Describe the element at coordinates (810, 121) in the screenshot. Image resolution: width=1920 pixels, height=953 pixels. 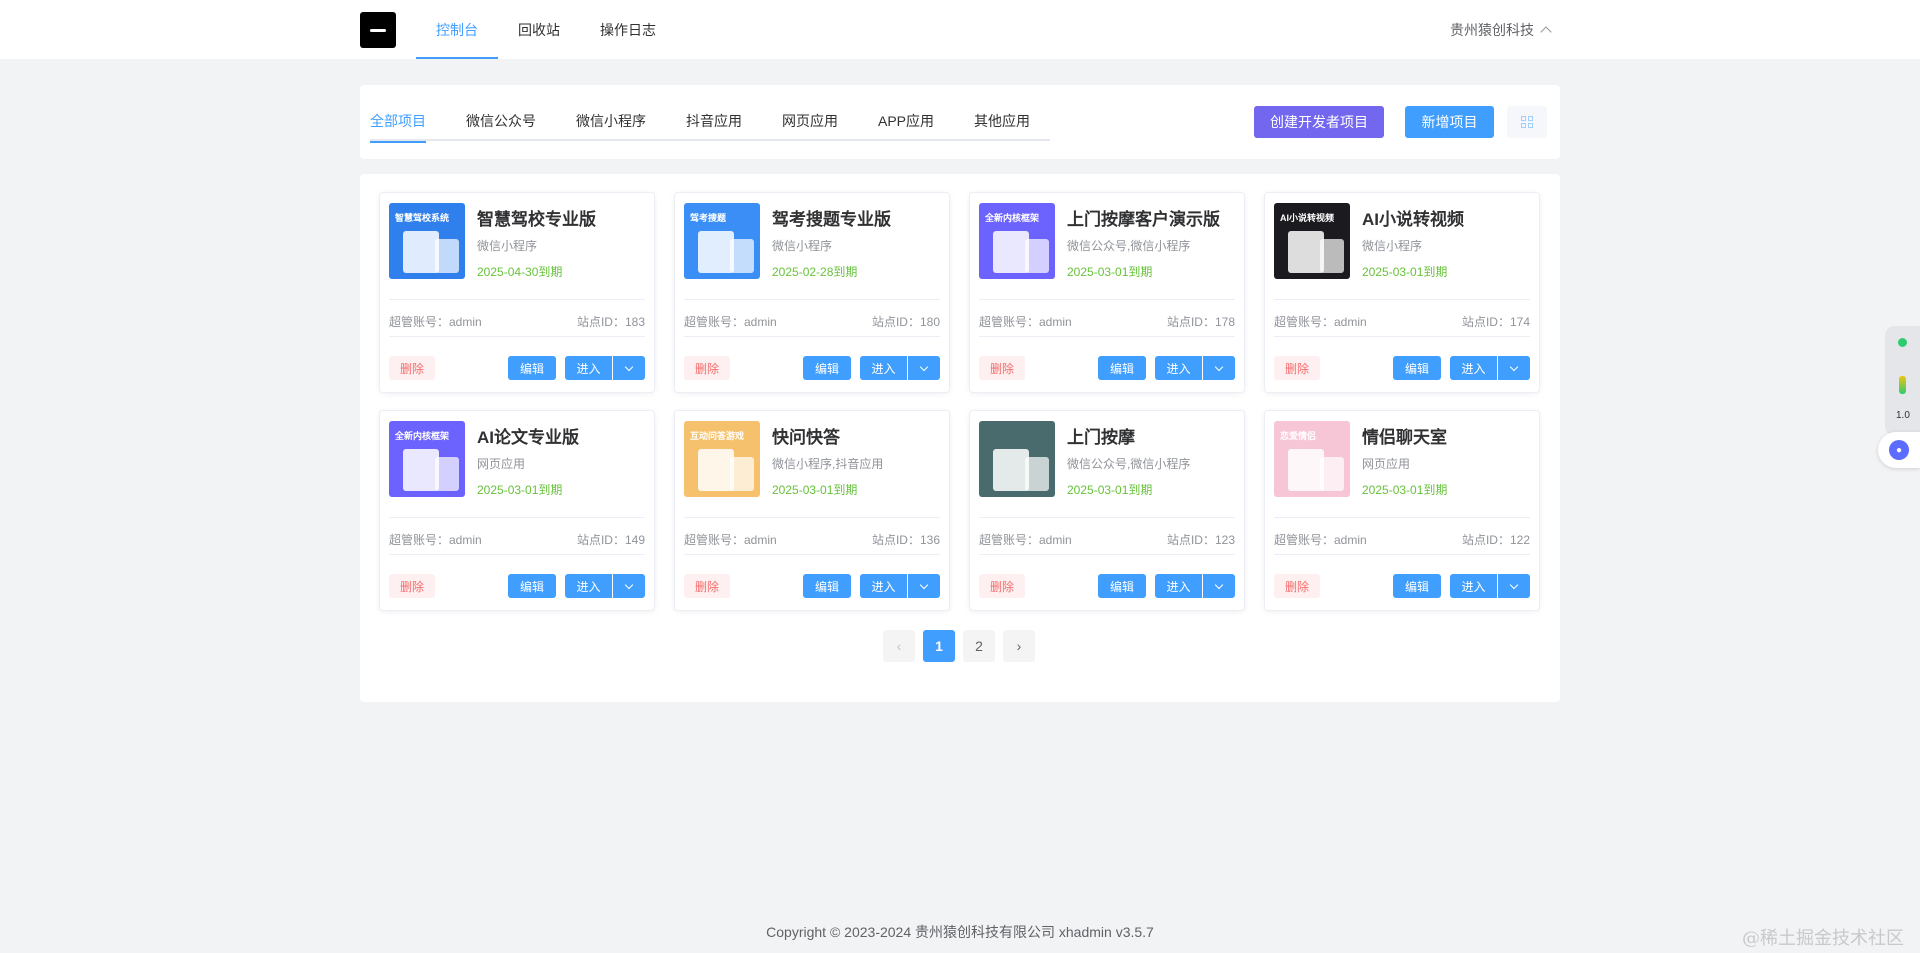
I see `tab-web-app: 网页应用` at that location.